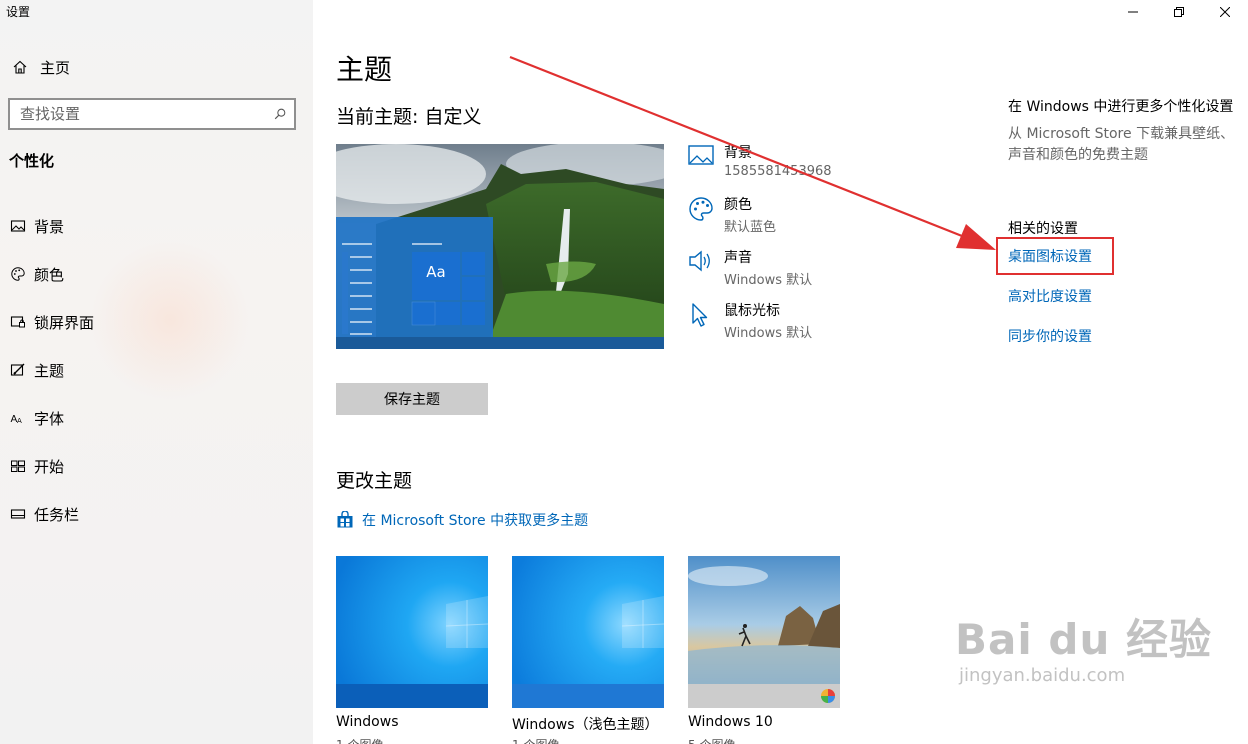  What do you see at coordinates (49, 274) in the screenshot?
I see `sidebar-item-label: 颜色` at bounding box center [49, 274].